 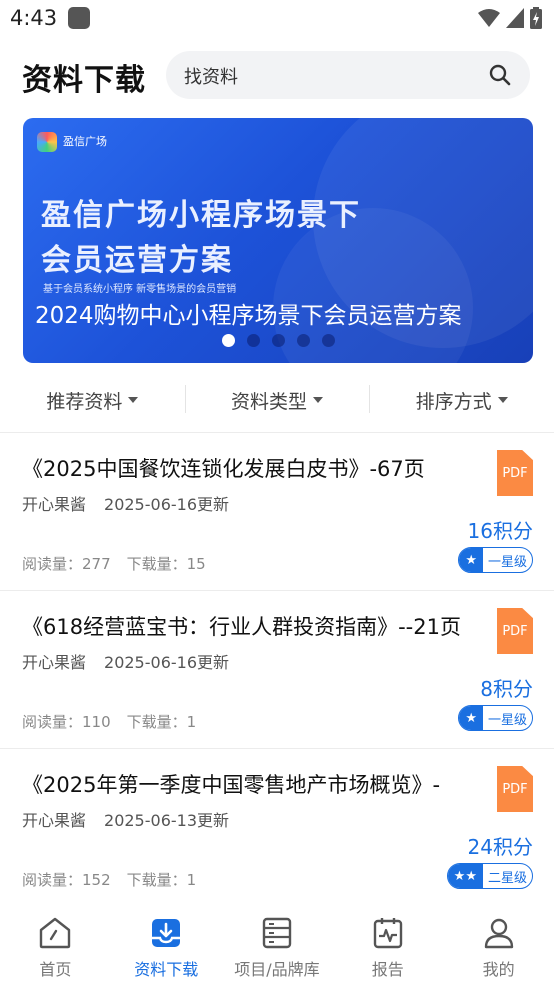 What do you see at coordinates (465, 876) in the screenshot?
I see `star-icon: ★★` at bounding box center [465, 876].